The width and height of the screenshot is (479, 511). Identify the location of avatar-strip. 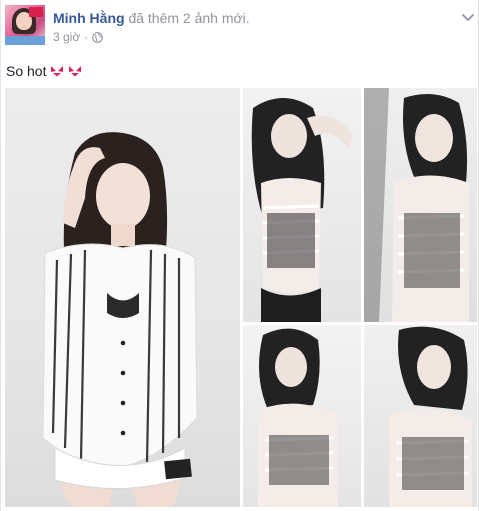
(25, 40).